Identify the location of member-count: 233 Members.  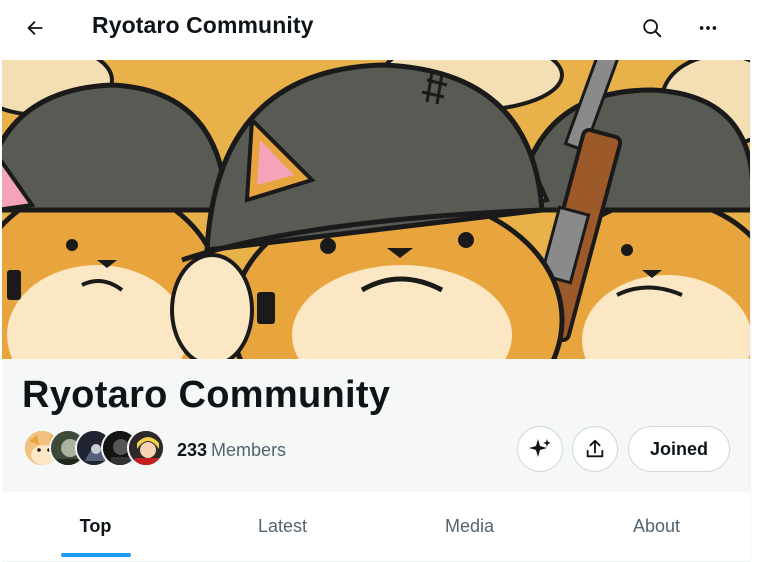
(231, 450).